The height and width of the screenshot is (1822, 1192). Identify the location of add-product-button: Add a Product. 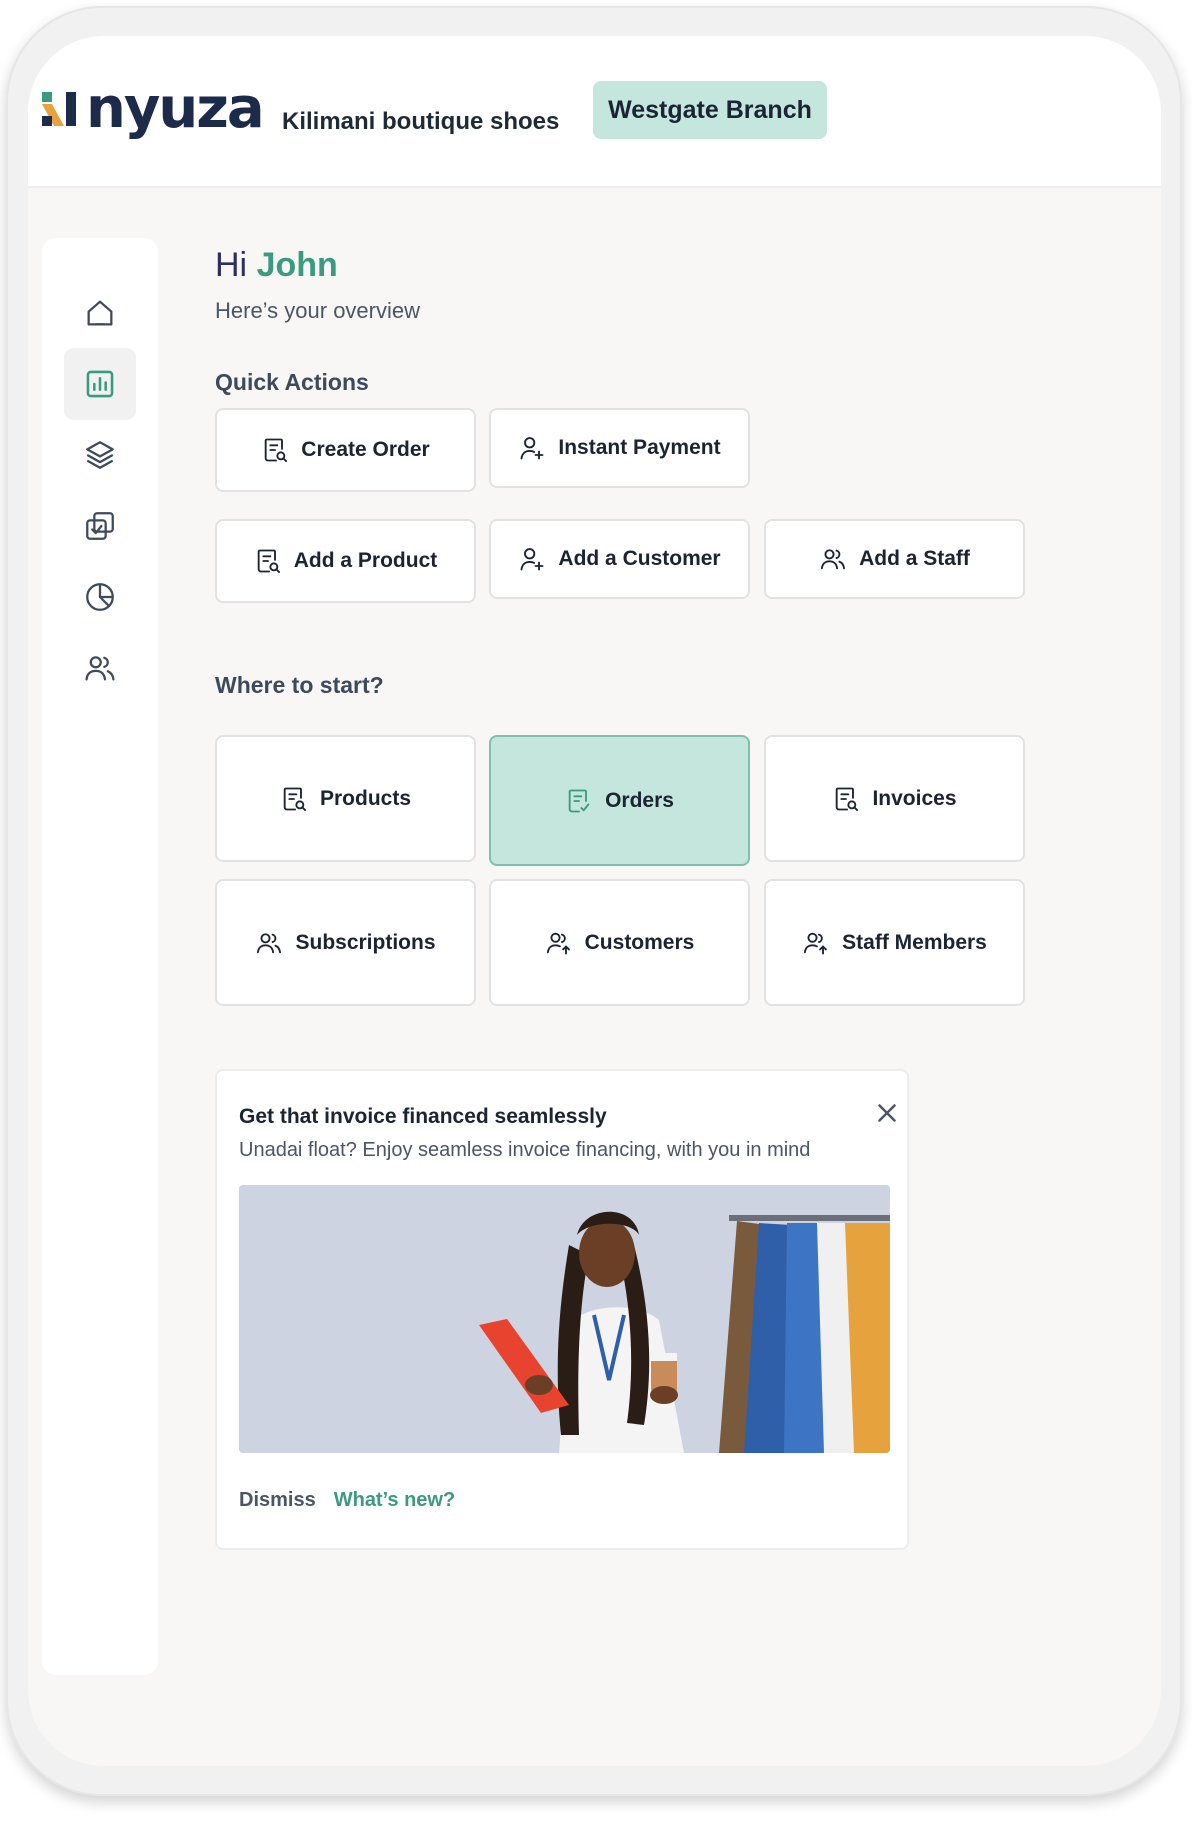
(345, 561).